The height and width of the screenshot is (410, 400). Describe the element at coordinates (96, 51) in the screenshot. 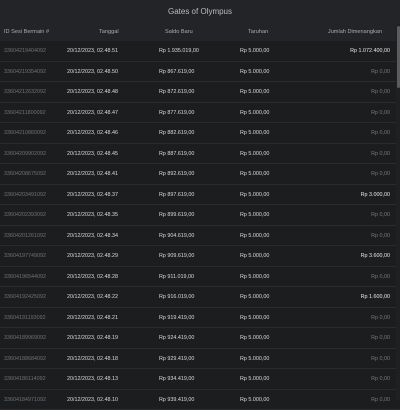

I see `date-cell: 20/12/2023, 02.48.51` at that location.